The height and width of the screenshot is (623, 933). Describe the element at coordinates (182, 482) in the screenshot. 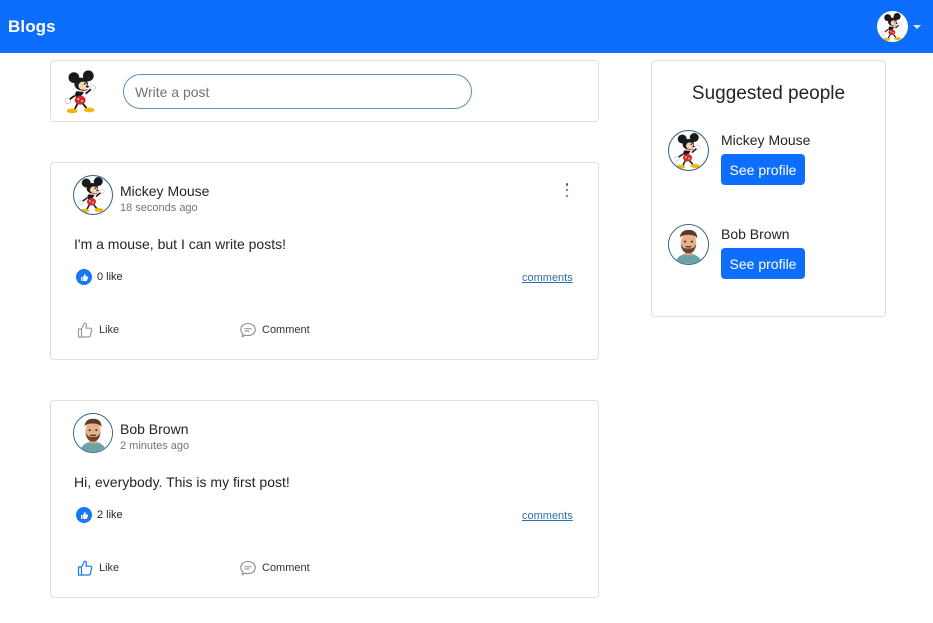

I see `post-content: Hi, everybody. This is my first post!` at that location.